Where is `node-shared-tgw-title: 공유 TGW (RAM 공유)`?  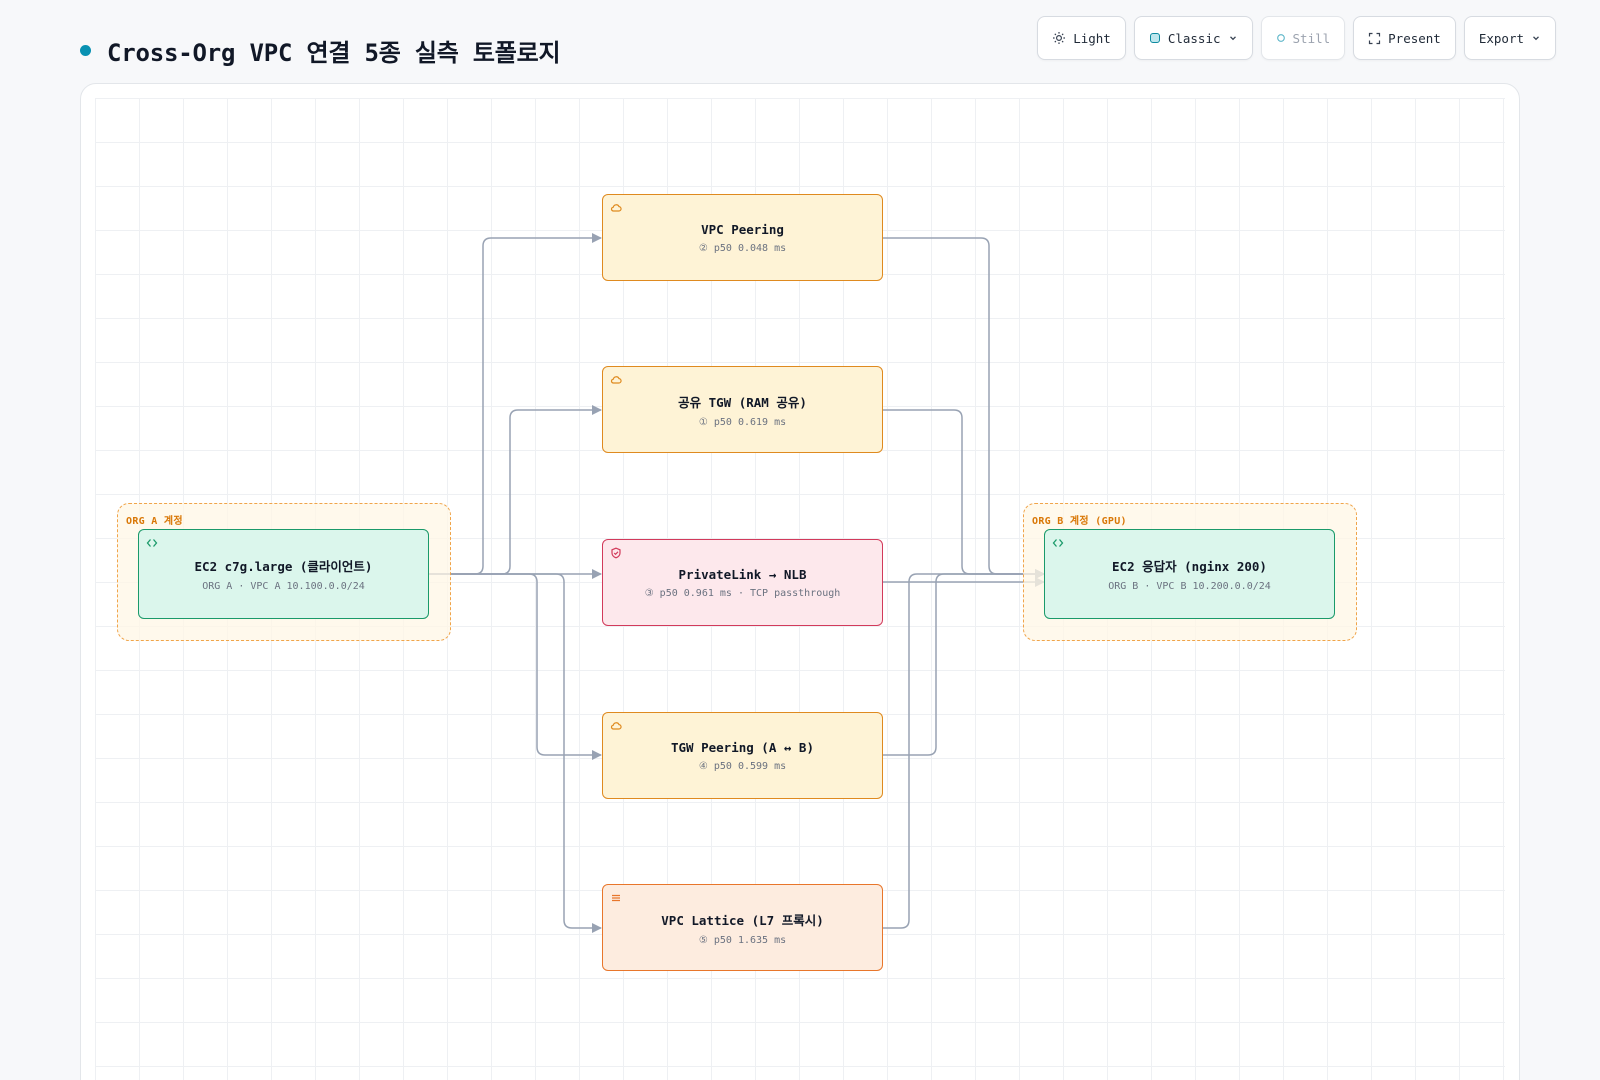
node-shared-tgw-title: 공유 TGW (RAM 공유) is located at coordinates (742, 402).